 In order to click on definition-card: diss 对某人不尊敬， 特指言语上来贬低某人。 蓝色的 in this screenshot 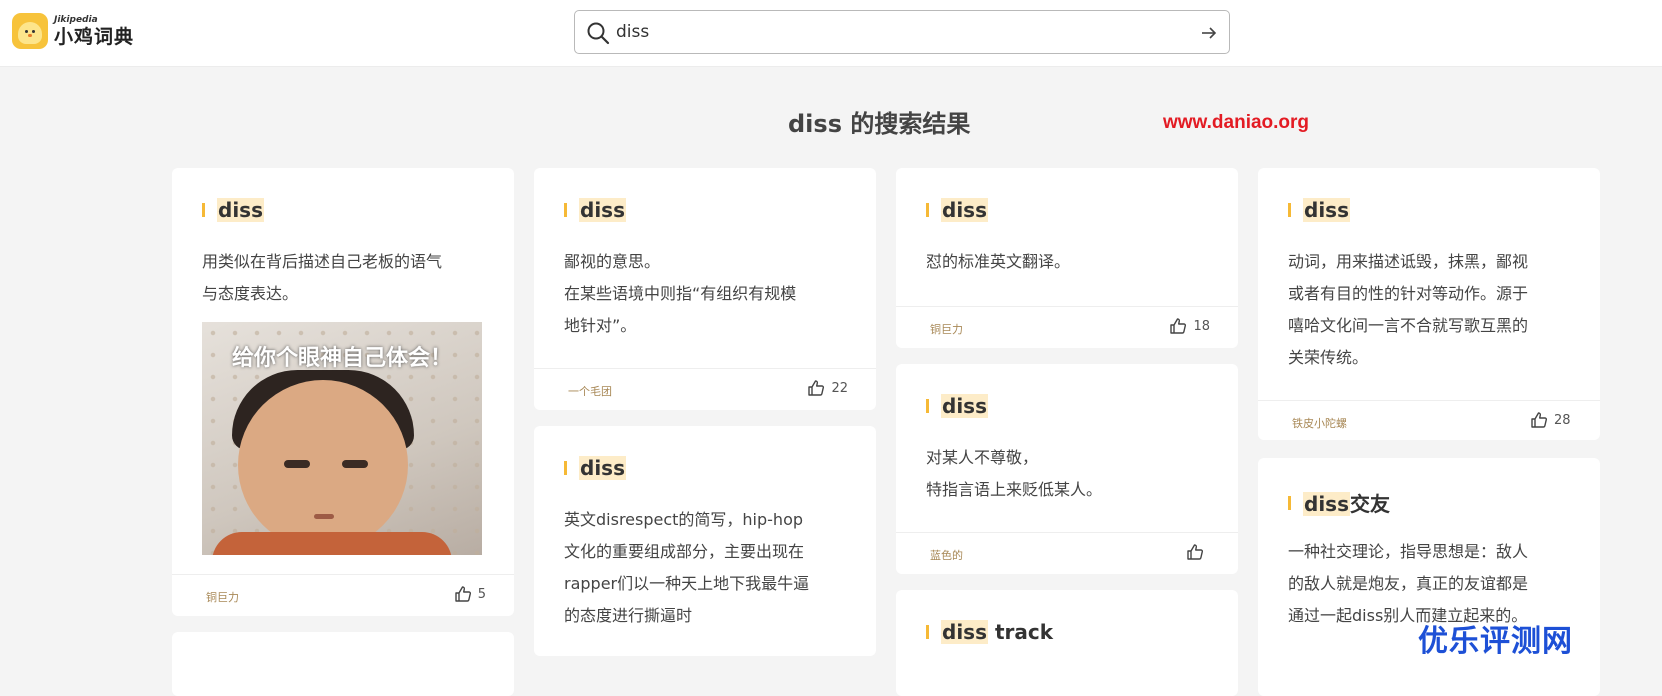, I will do `click(1067, 469)`.